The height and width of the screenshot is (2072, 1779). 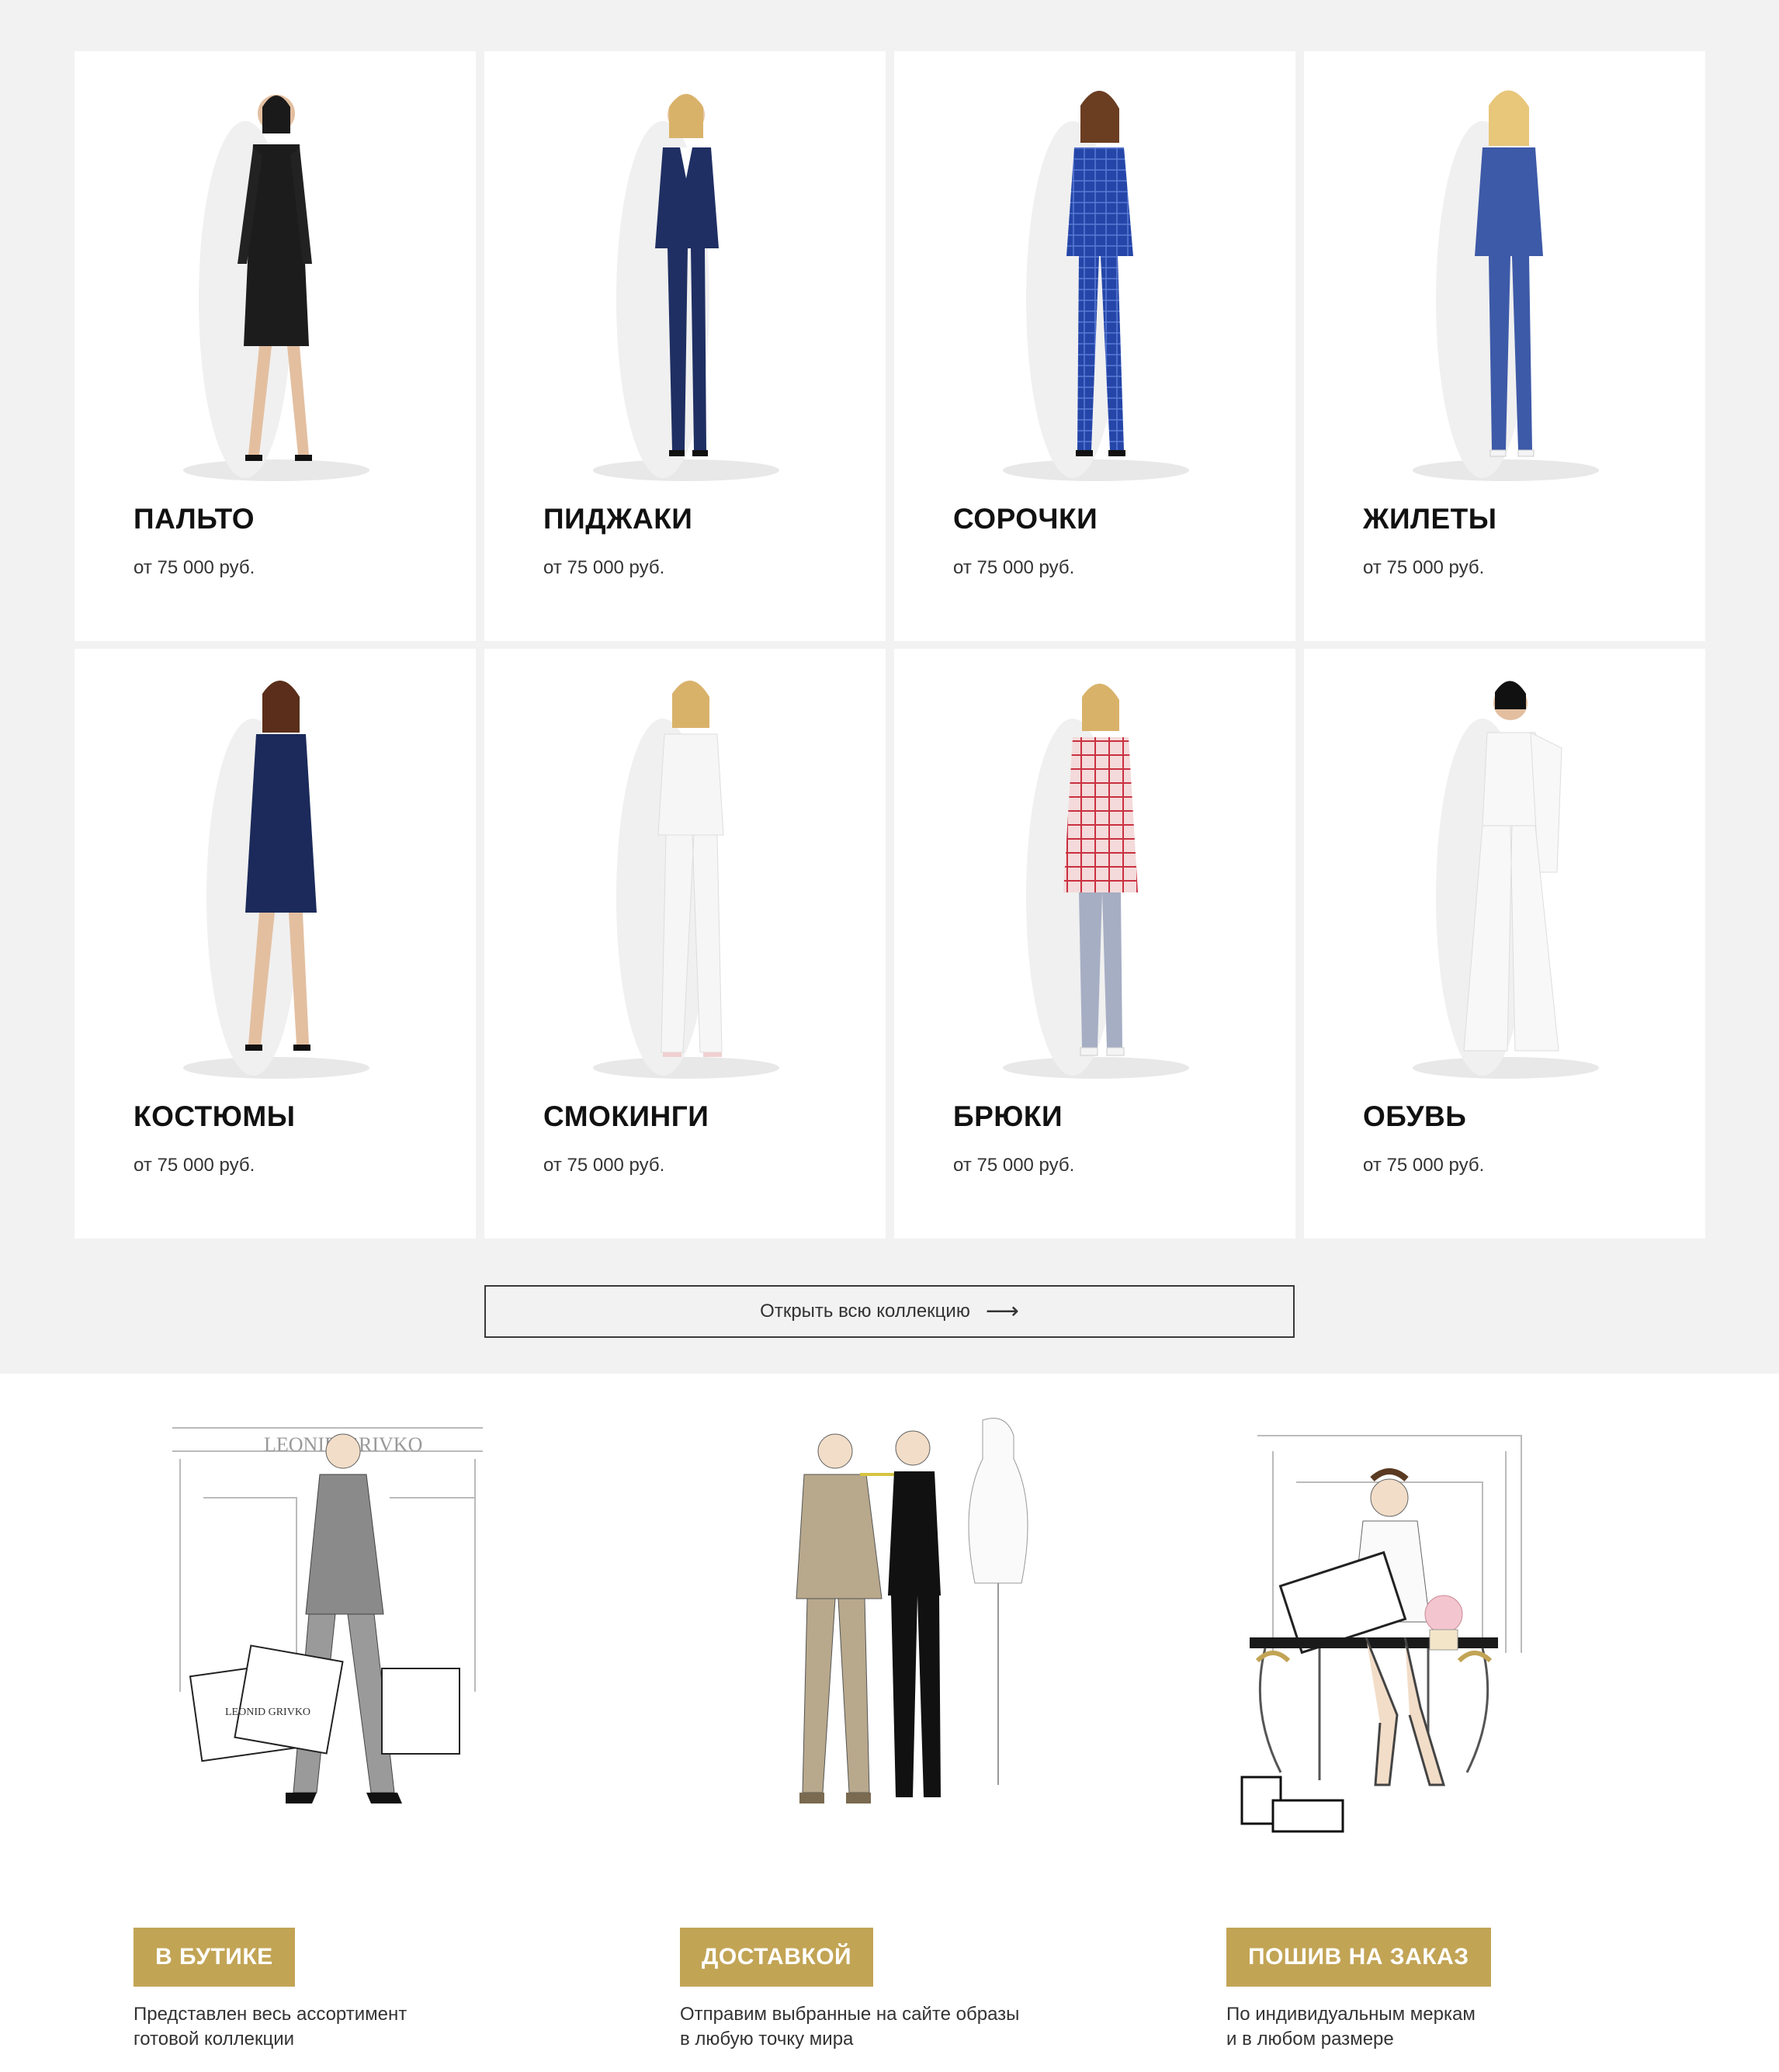 What do you see at coordinates (1358, 1957) in the screenshot?
I see `tailoring-badge: ПОШИВ НА ЗАКАЗ` at bounding box center [1358, 1957].